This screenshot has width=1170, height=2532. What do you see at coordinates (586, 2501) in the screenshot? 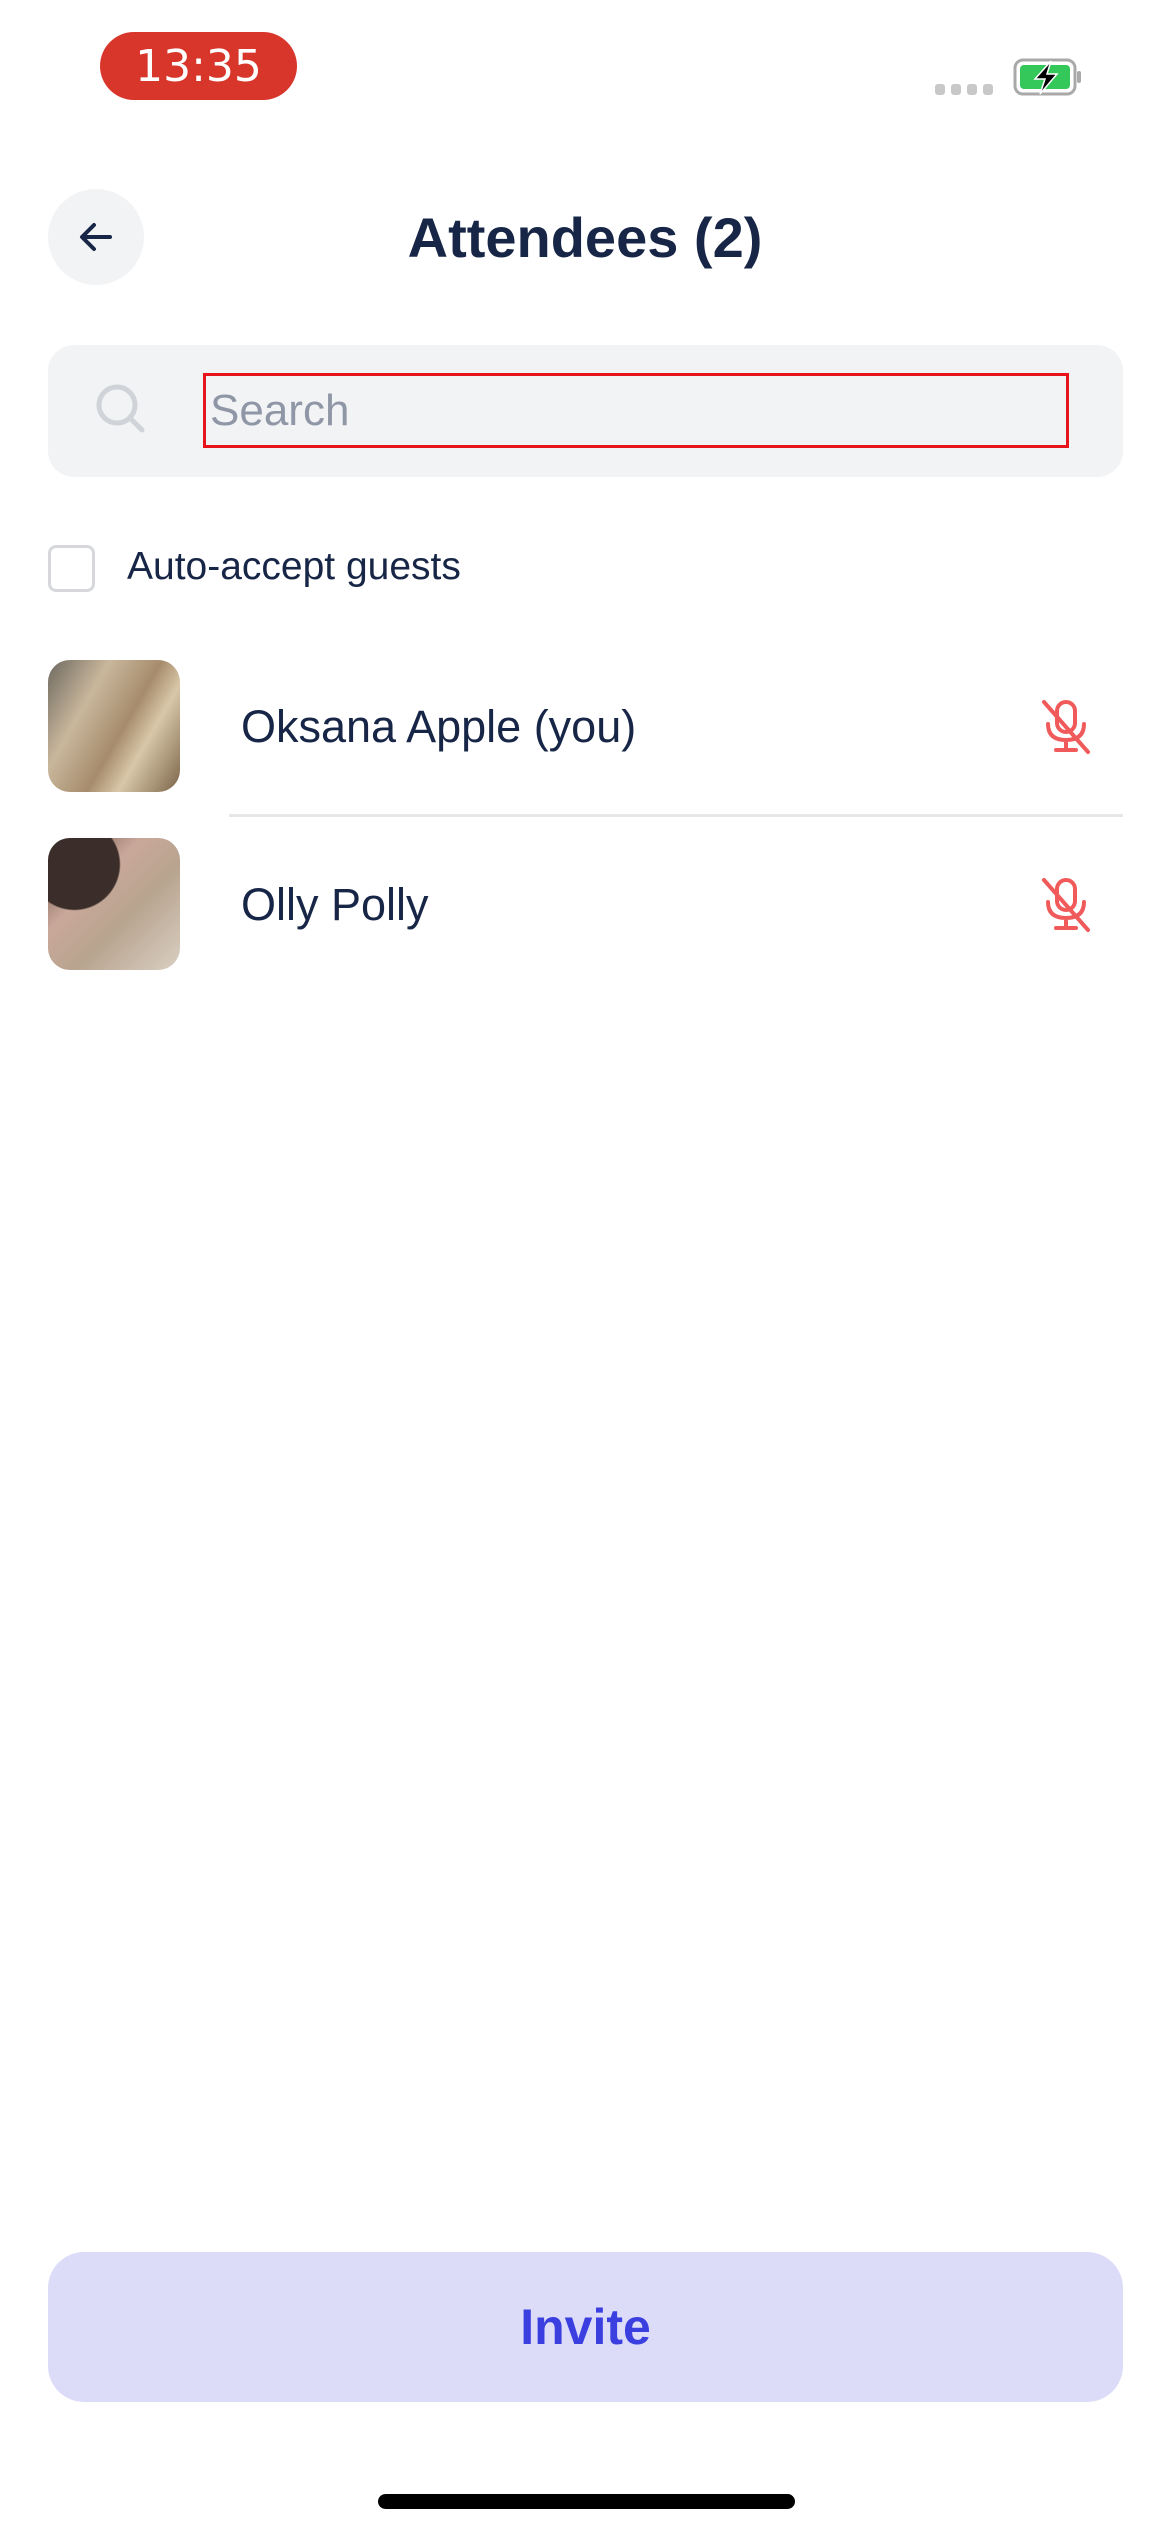
I see `home-indicator` at bounding box center [586, 2501].